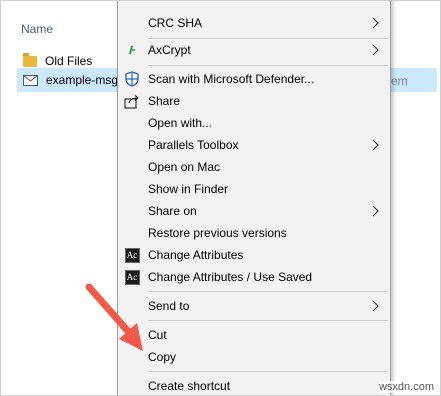 The width and height of the screenshot is (441, 396). Describe the element at coordinates (254, 50) in the screenshot. I see `menu-item-axcrypt: AxCrypt` at that location.